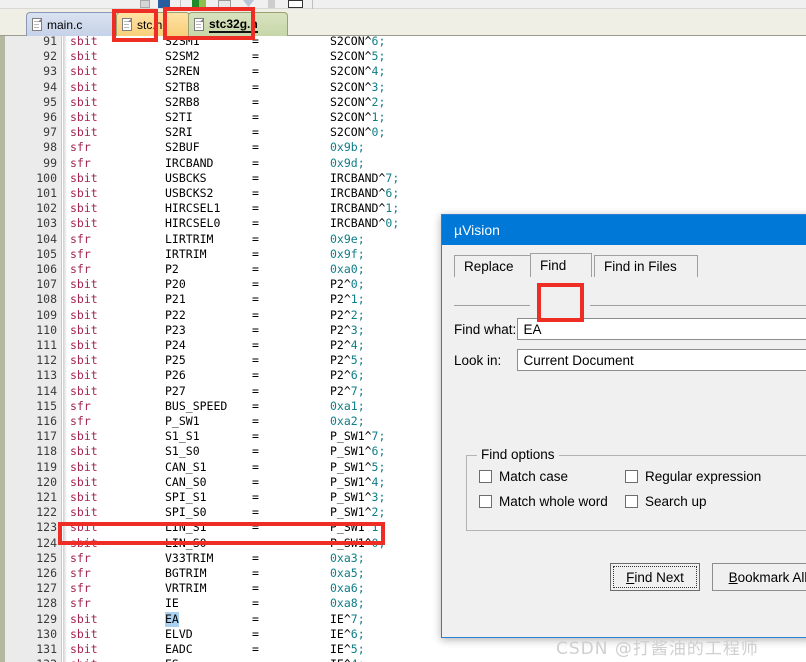 The width and height of the screenshot is (806, 662). I want to click on code-identifier: LIN_S0, so click(186, 542).